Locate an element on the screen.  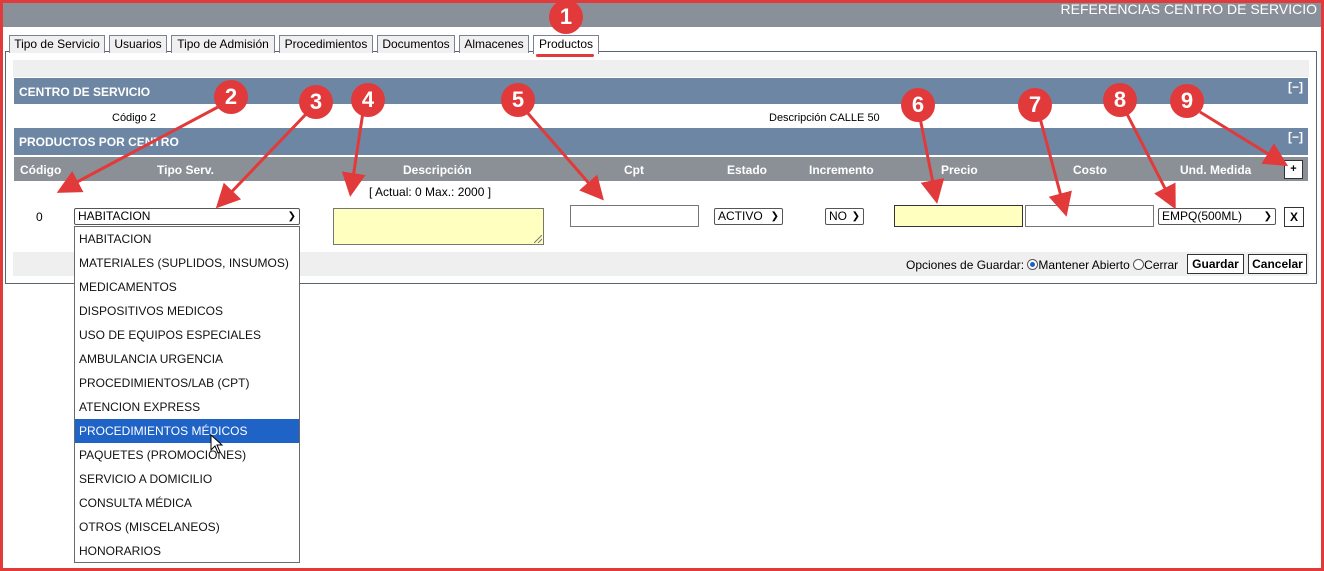
annotation-marker-7: 7 is located at coordinates (1035, 105).